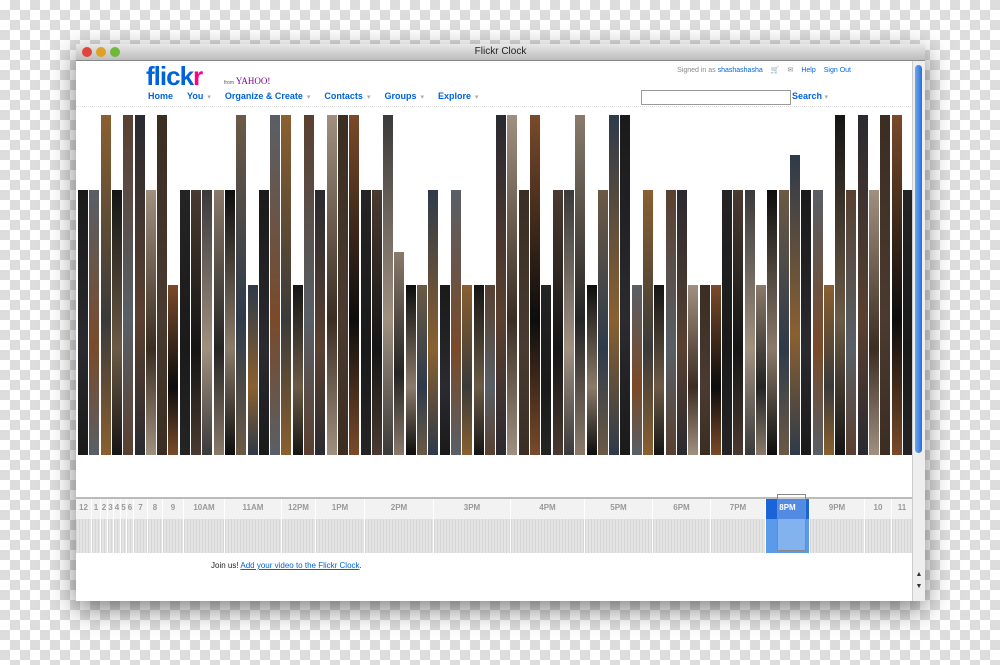 The height and width of the screenshot is (665, 1000). I want to click on hour-segment: 6, so click(130, 526).